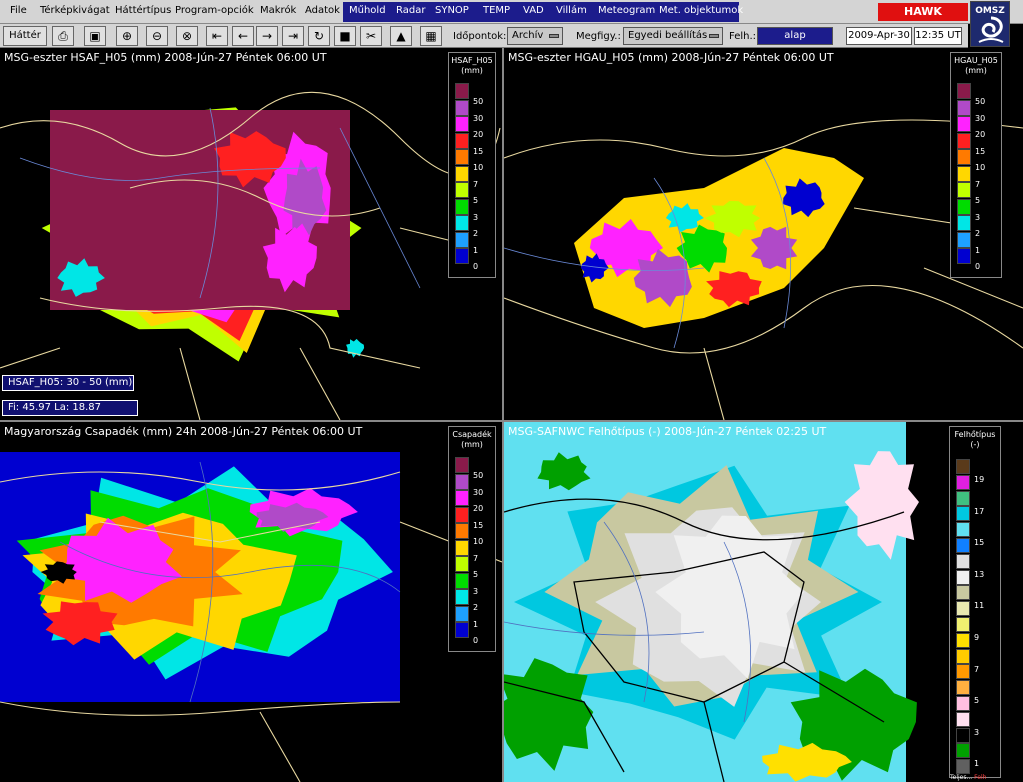  I want to click on observation-dropdown: Egyedi beállítás, so click(673, 36).